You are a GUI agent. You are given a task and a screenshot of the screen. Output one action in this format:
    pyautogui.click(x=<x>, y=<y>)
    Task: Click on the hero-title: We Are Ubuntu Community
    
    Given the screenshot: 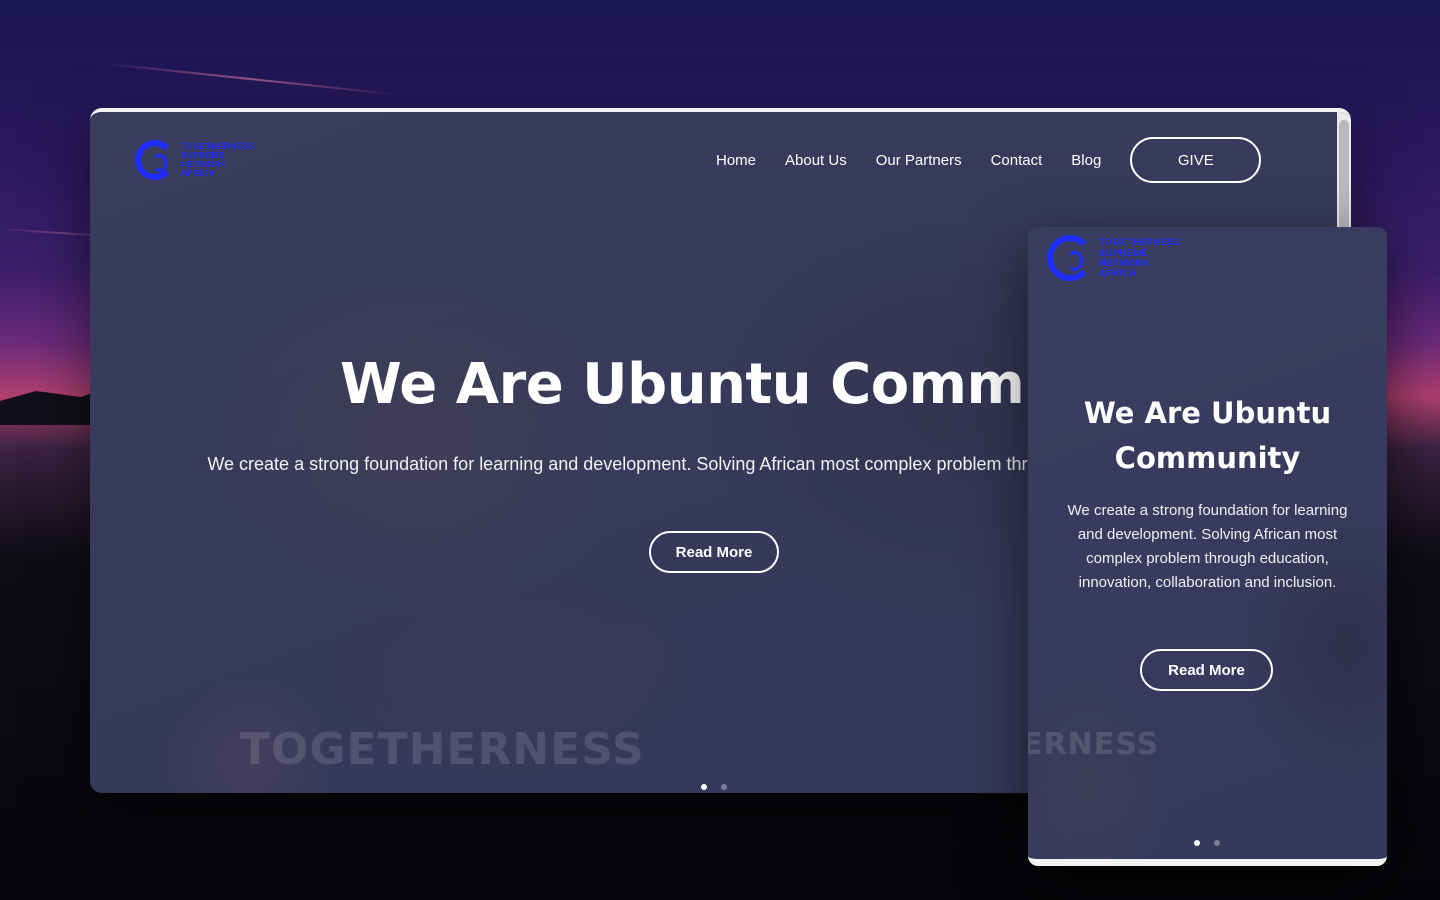 What is the action you would take?
    pyautogui.click(x=1207, y=436)
    